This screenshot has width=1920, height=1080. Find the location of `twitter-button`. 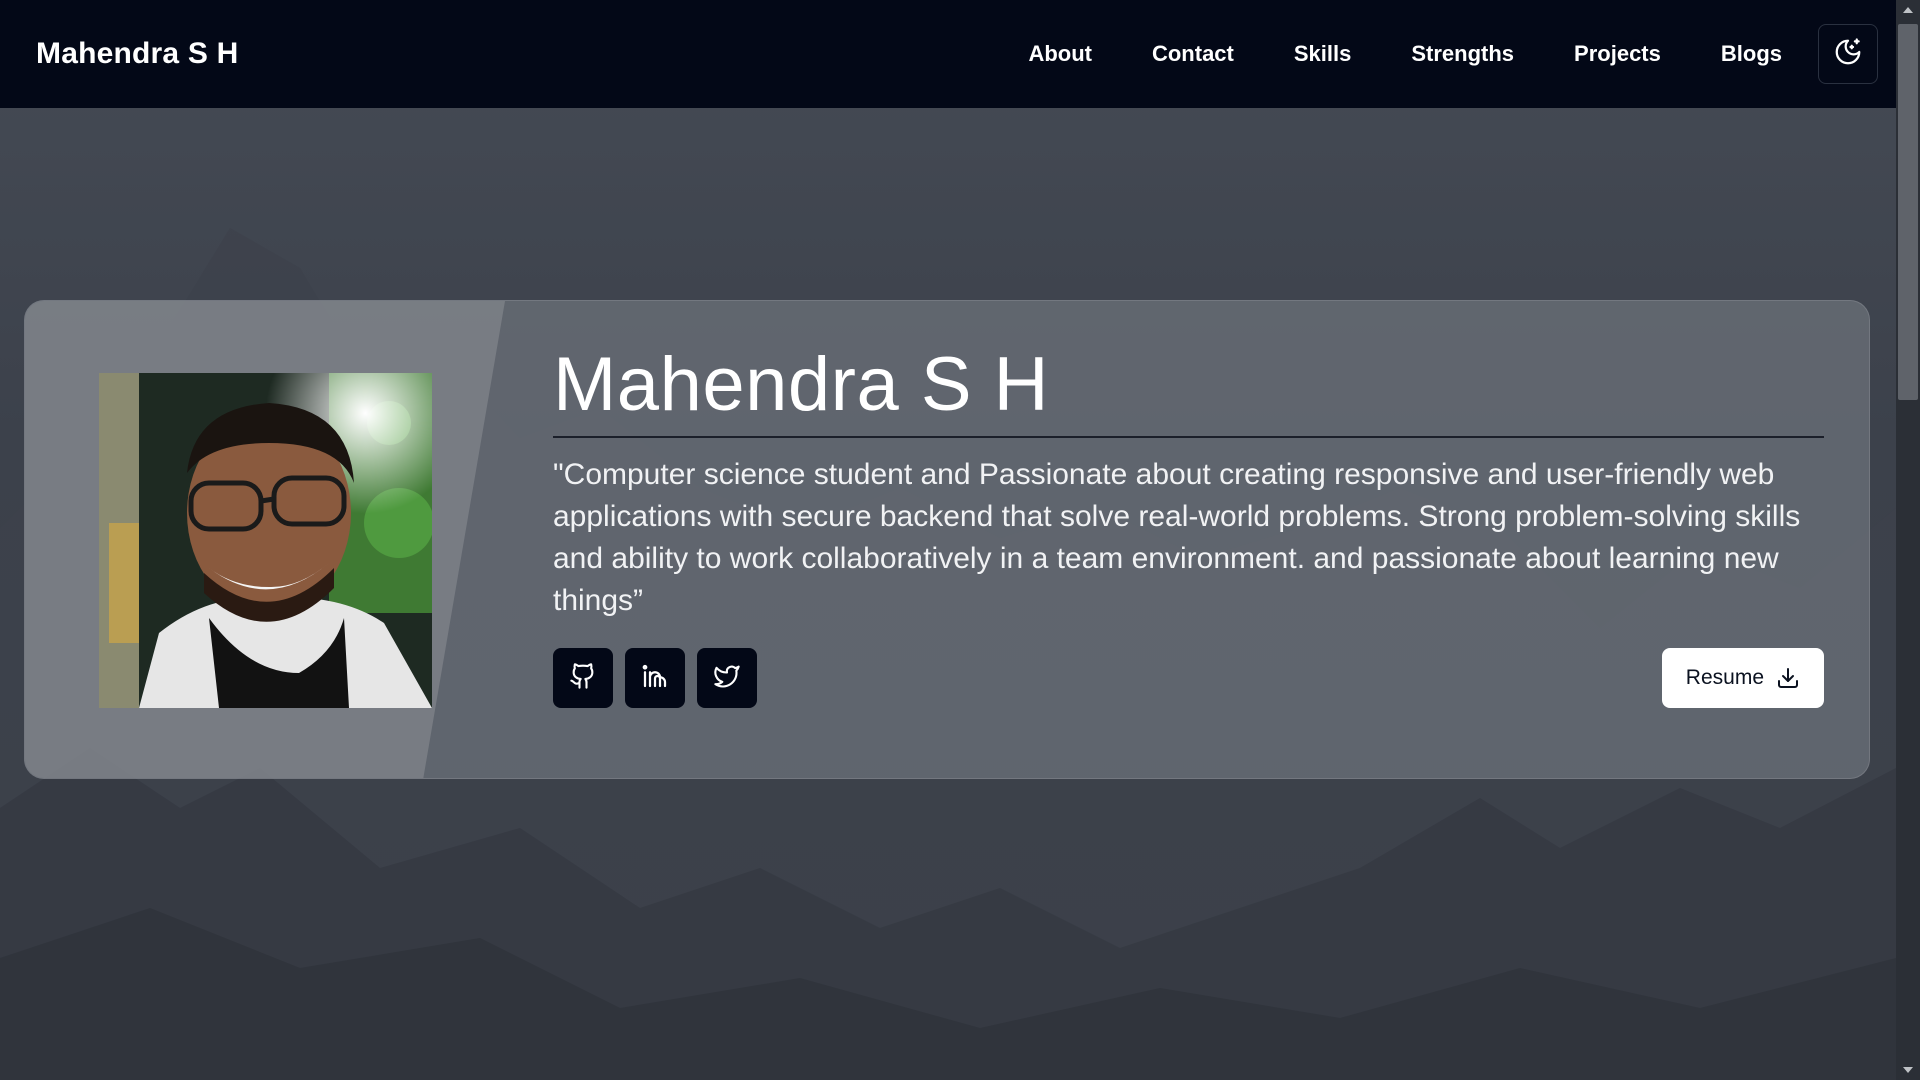

twitter-button is located at coordinates (727, 678).